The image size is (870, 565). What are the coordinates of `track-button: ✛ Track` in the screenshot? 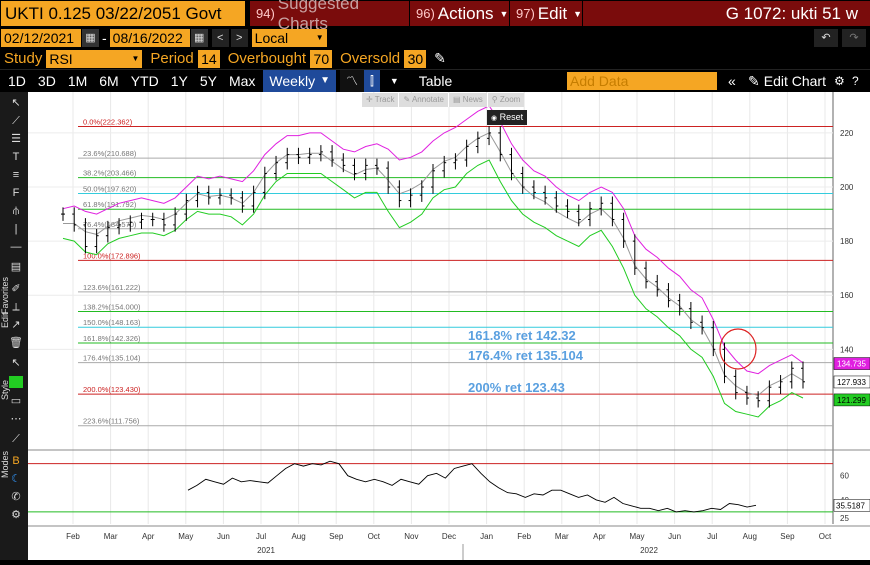 It's located at (381, 100).